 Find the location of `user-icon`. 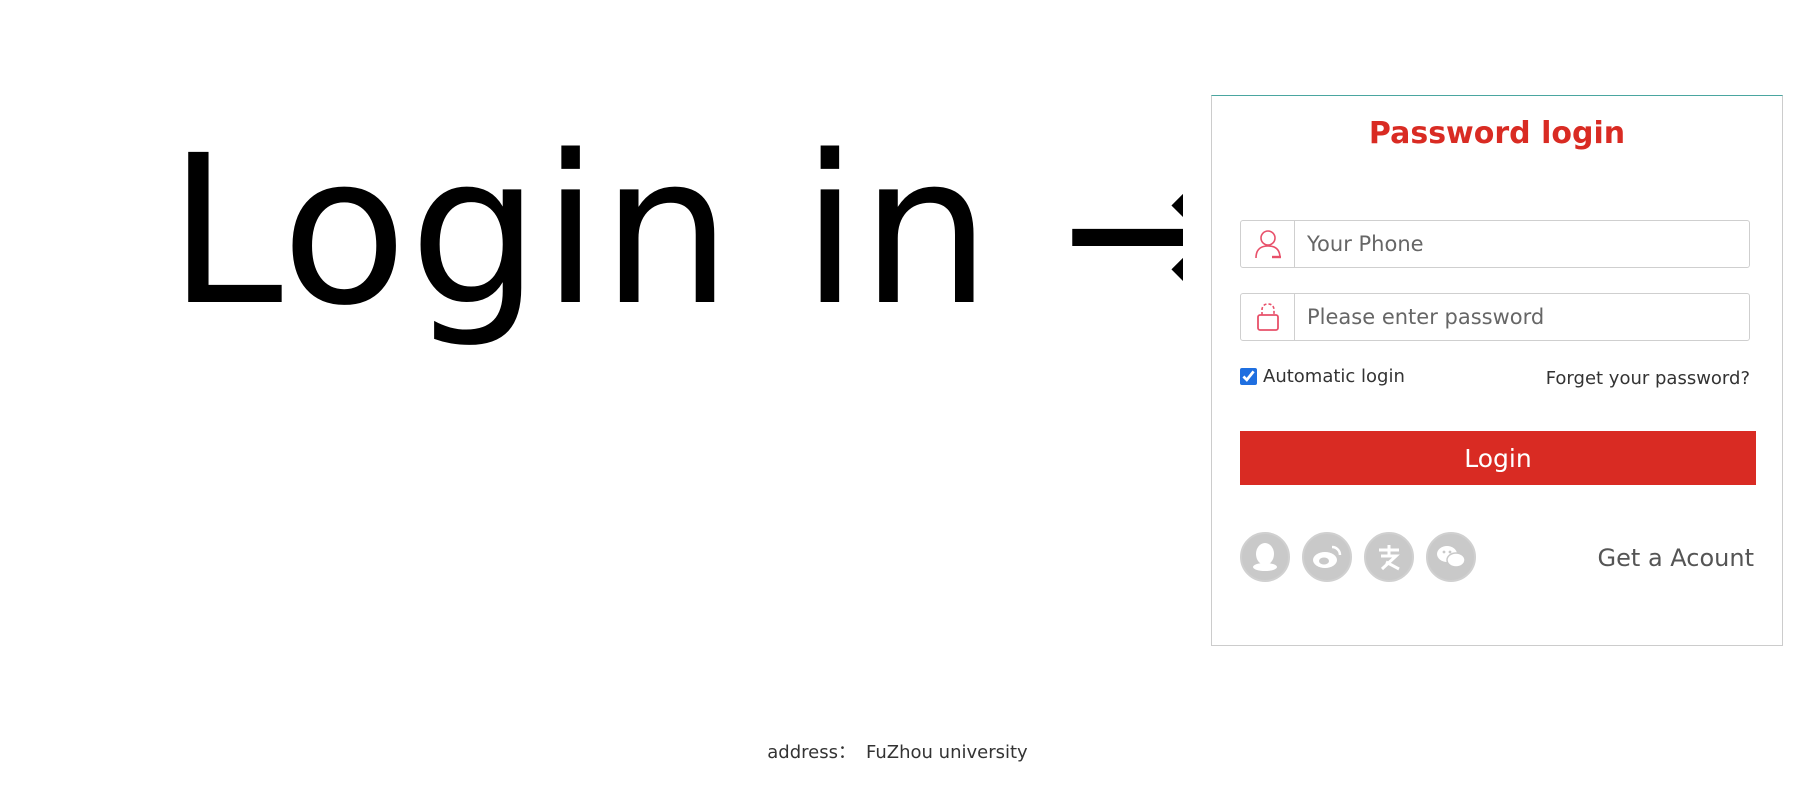

user-icon is located at coordinates (1268, 244).